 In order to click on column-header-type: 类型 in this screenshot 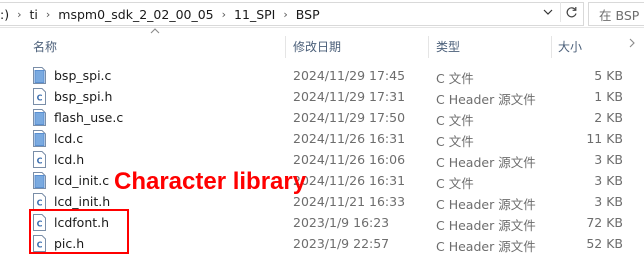, I will do `click(448, 46)`.